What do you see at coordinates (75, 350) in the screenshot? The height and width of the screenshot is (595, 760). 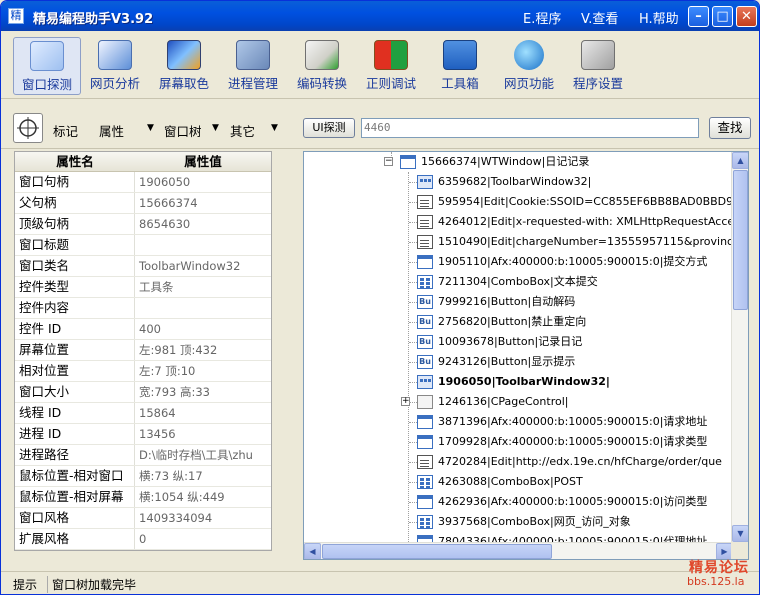 I see `property-name: 屏幕位置` at bounding box center [75, 350].